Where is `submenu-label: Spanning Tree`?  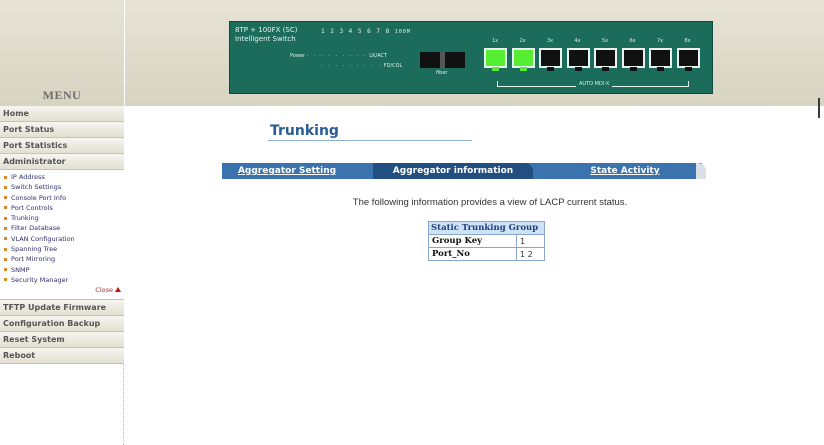
submenu-label: Spanning Tree is located at coordinates (34, 249).